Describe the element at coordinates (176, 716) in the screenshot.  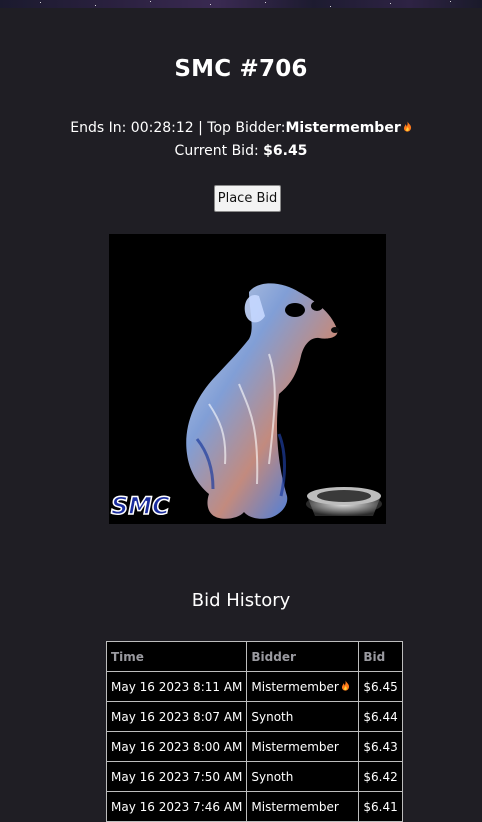
I see `bid-time: May 16 2023 8:07 AM` at that location.